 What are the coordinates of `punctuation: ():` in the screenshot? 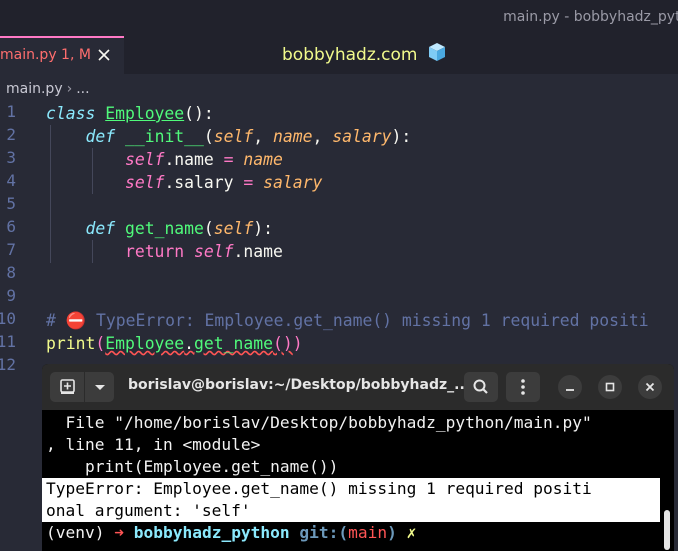 It's located at (199, 113).